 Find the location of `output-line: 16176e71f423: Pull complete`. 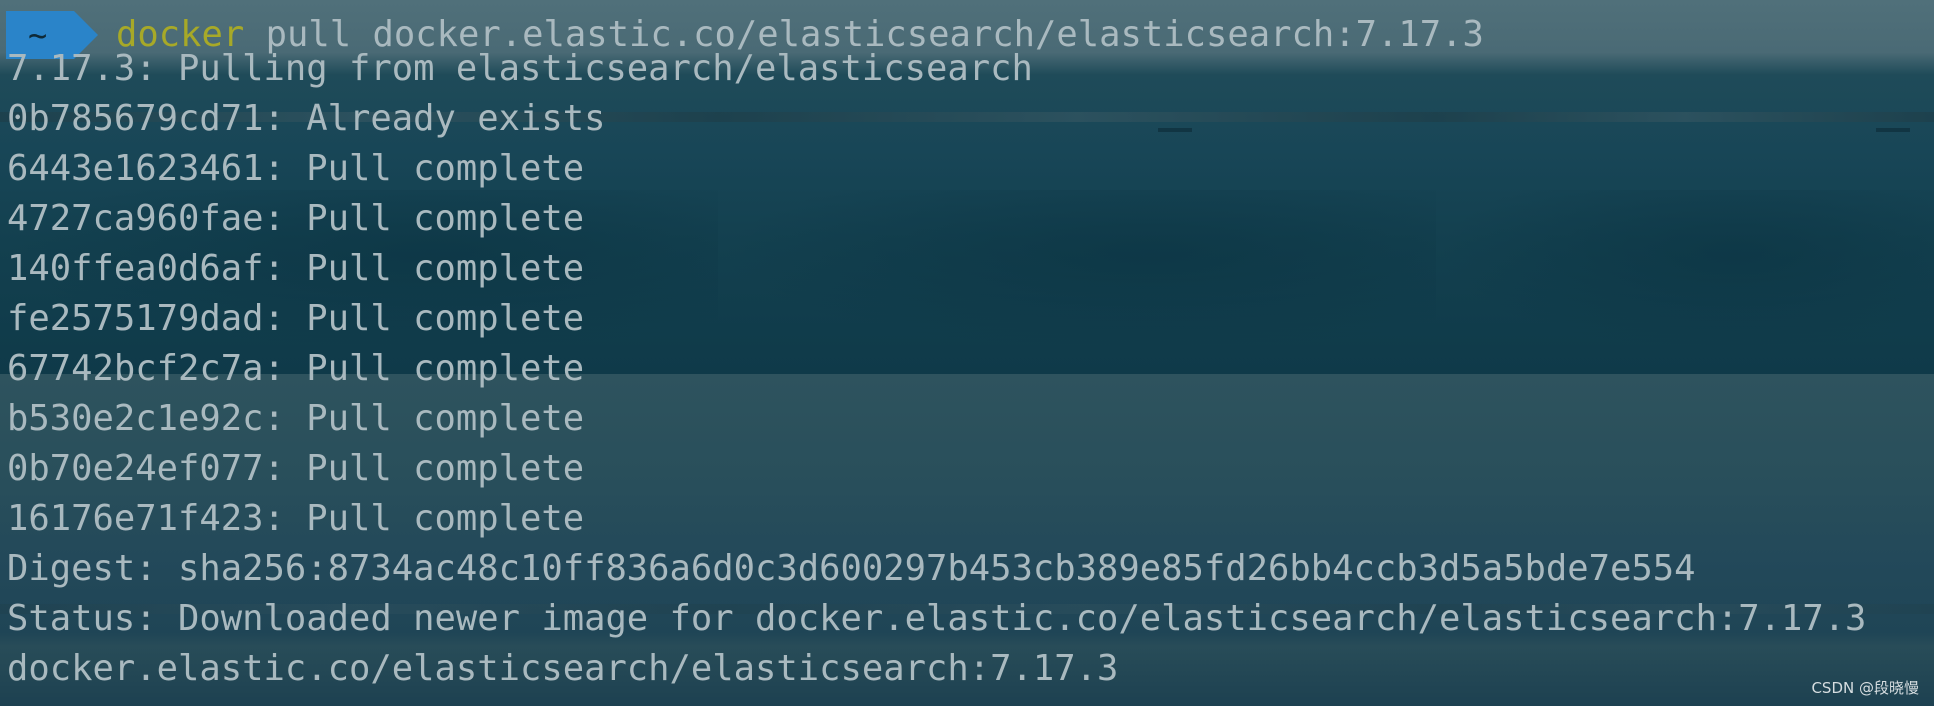

output-line: 16176e71f423: Pull complete is located at coordinates (296, 518).